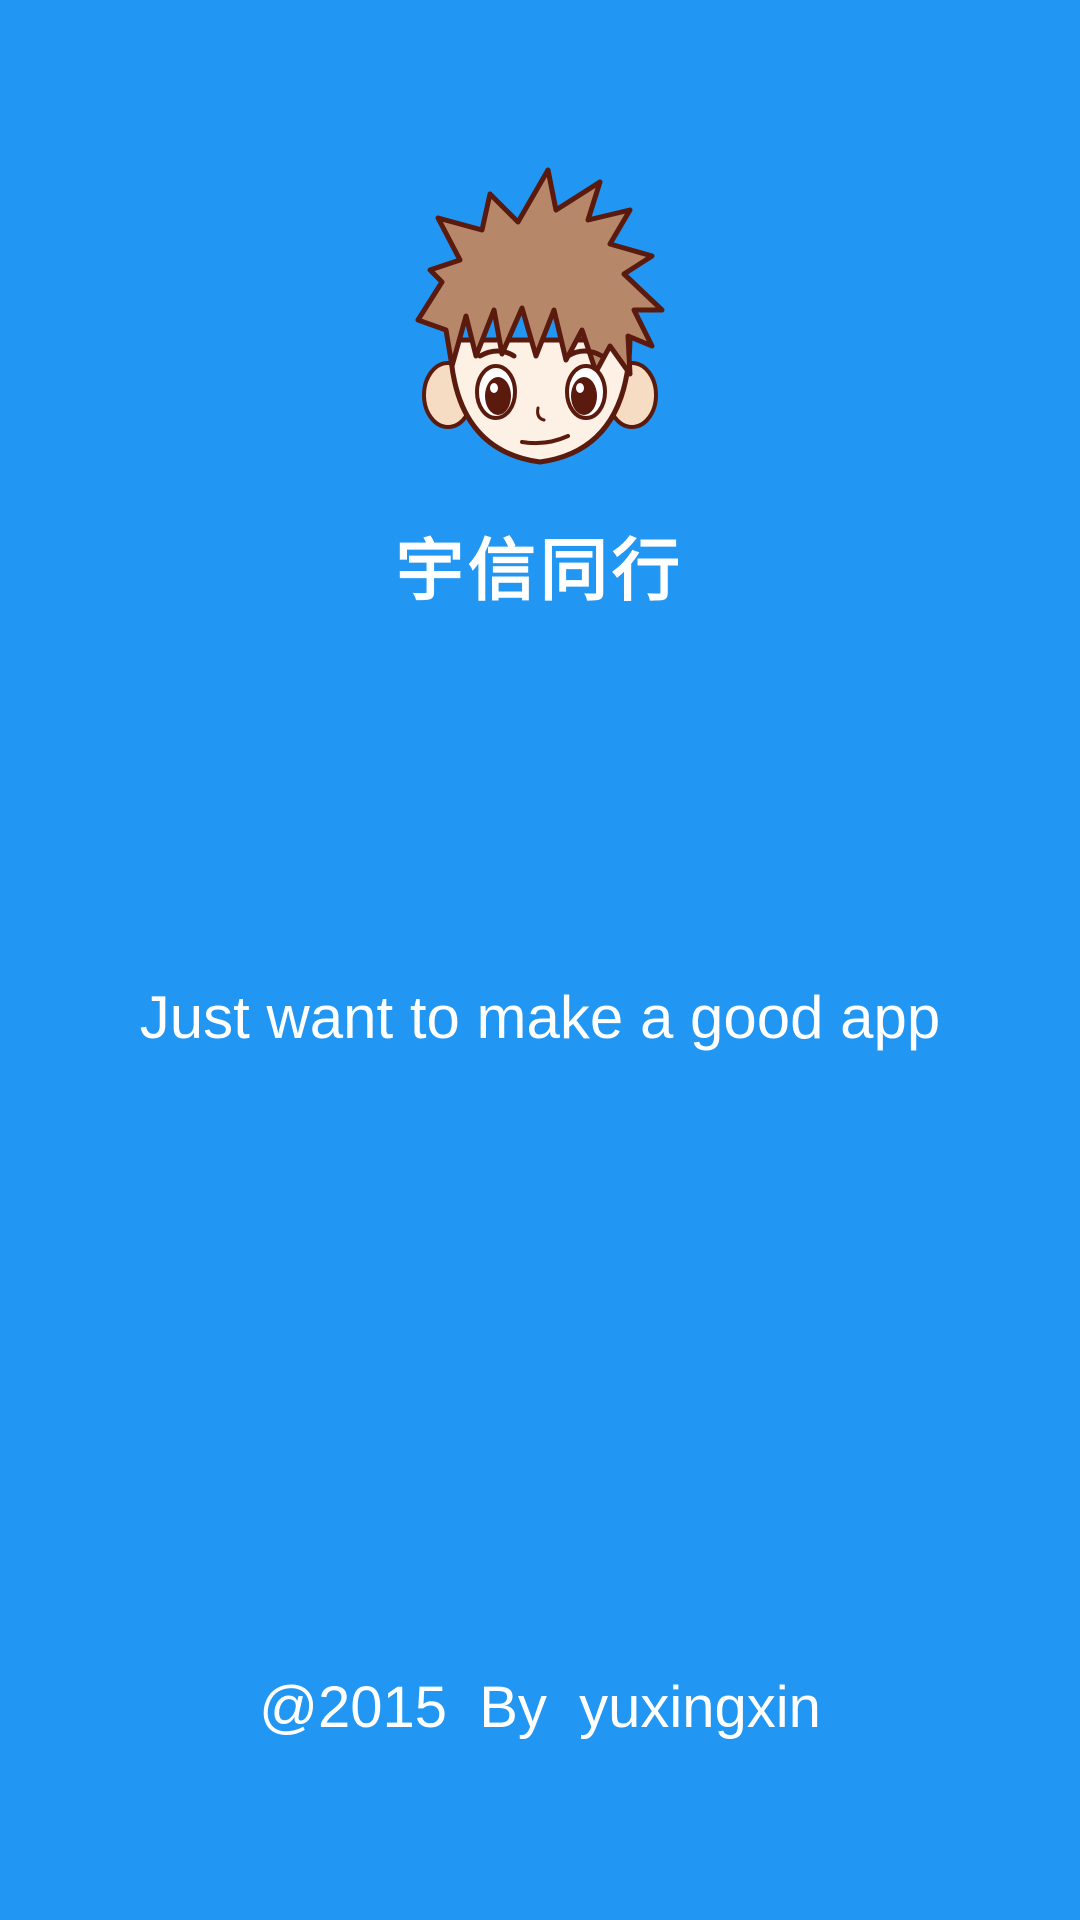  I want to click on cartoon-boy-avatar-icon, so click(540, 316).